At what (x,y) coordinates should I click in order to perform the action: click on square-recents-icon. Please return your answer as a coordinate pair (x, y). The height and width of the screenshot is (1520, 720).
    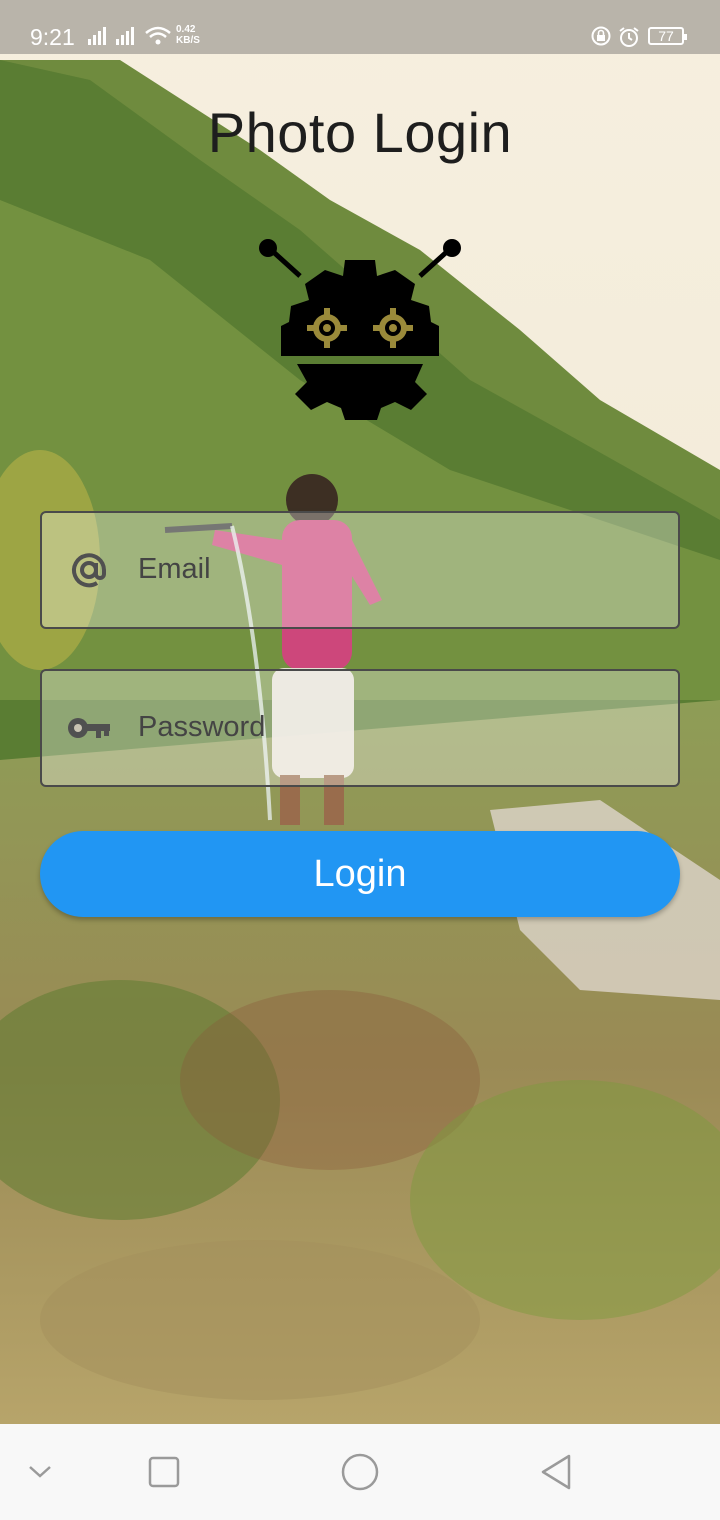
    Looking at the image, I should click on (164, 1472).